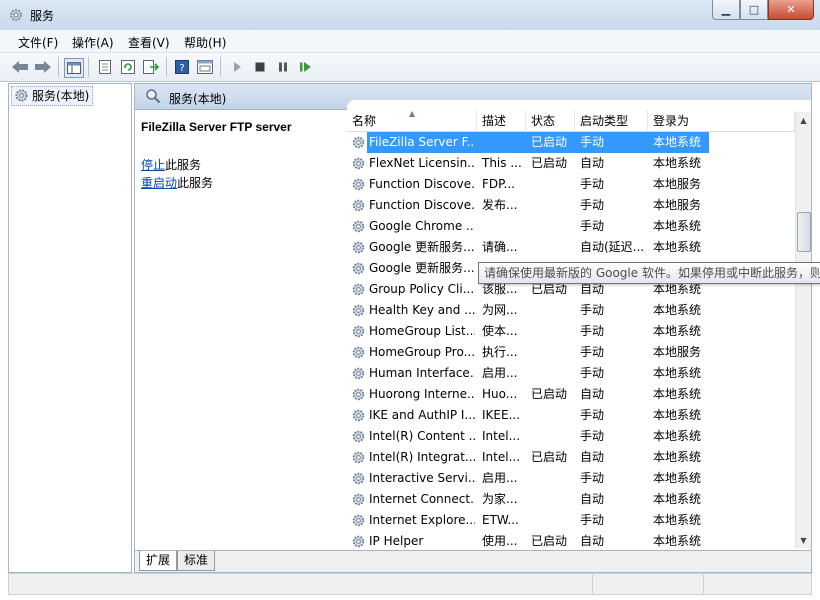 Image resolution: width=820 pixels, height=600 pixels. What do you see at coordinates (726, 10) in the screenshot?
I see `minimize-button: ▁` at bounding box center [726, 10].